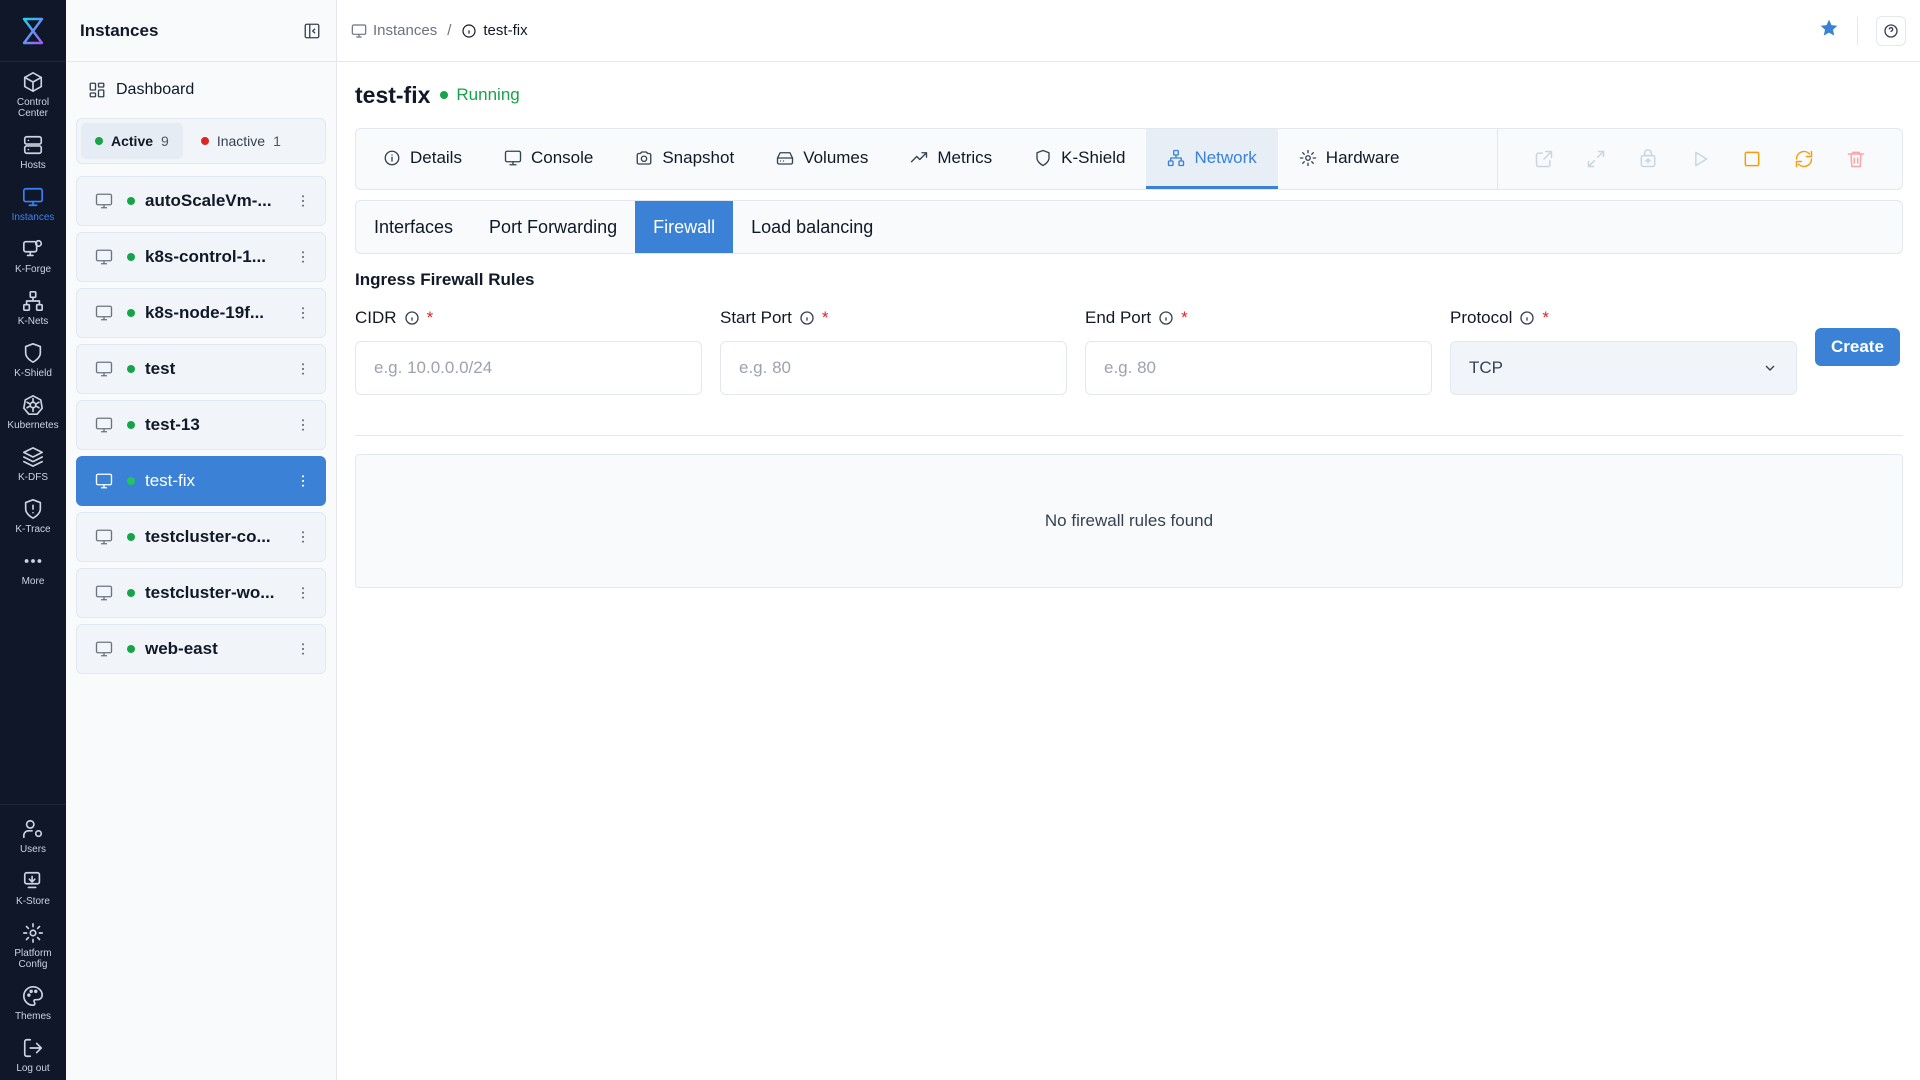  What do you see at coordinates (33, 307) in the screenshot?
I see `rail-item-k-nets: K-Nets` at bounding box center [33, 307].